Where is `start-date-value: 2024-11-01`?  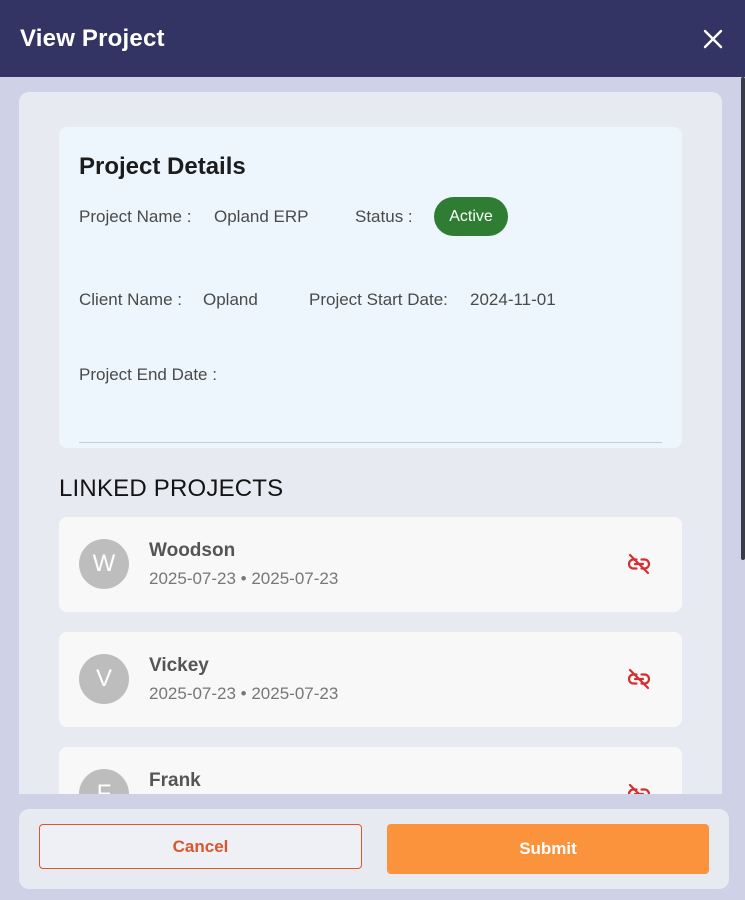 start-date-value: 2024-11-01 is located at coordinates (513, 299).